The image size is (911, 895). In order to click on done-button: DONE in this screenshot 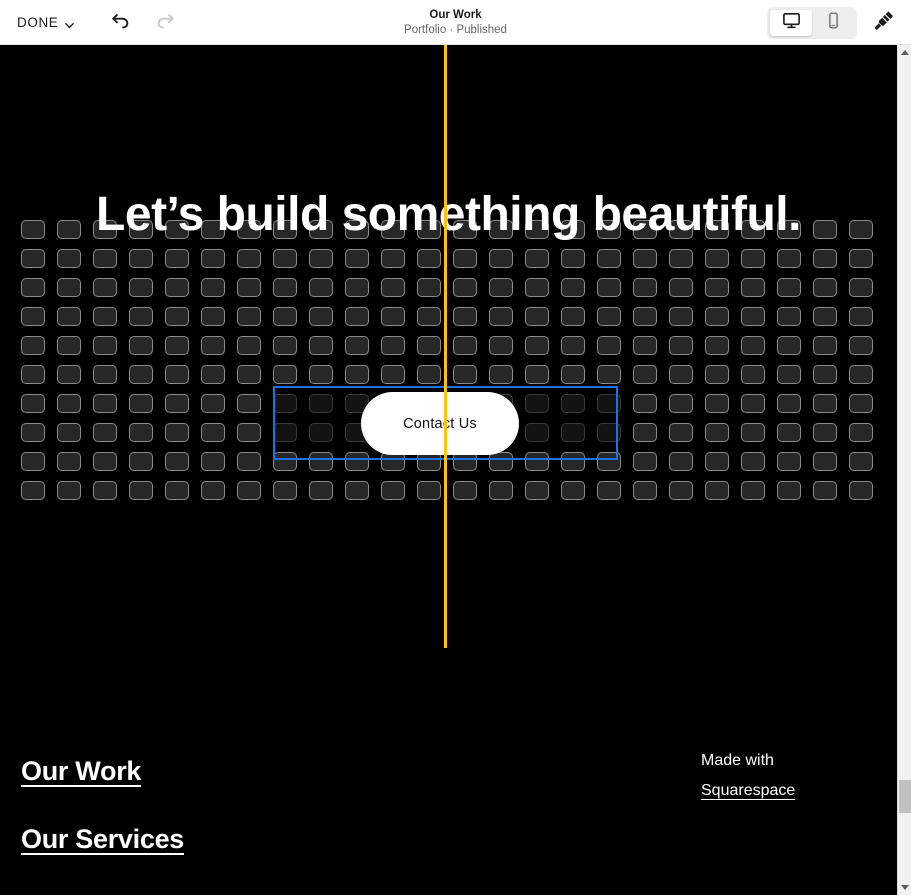, I will do `click(46, 22)`.